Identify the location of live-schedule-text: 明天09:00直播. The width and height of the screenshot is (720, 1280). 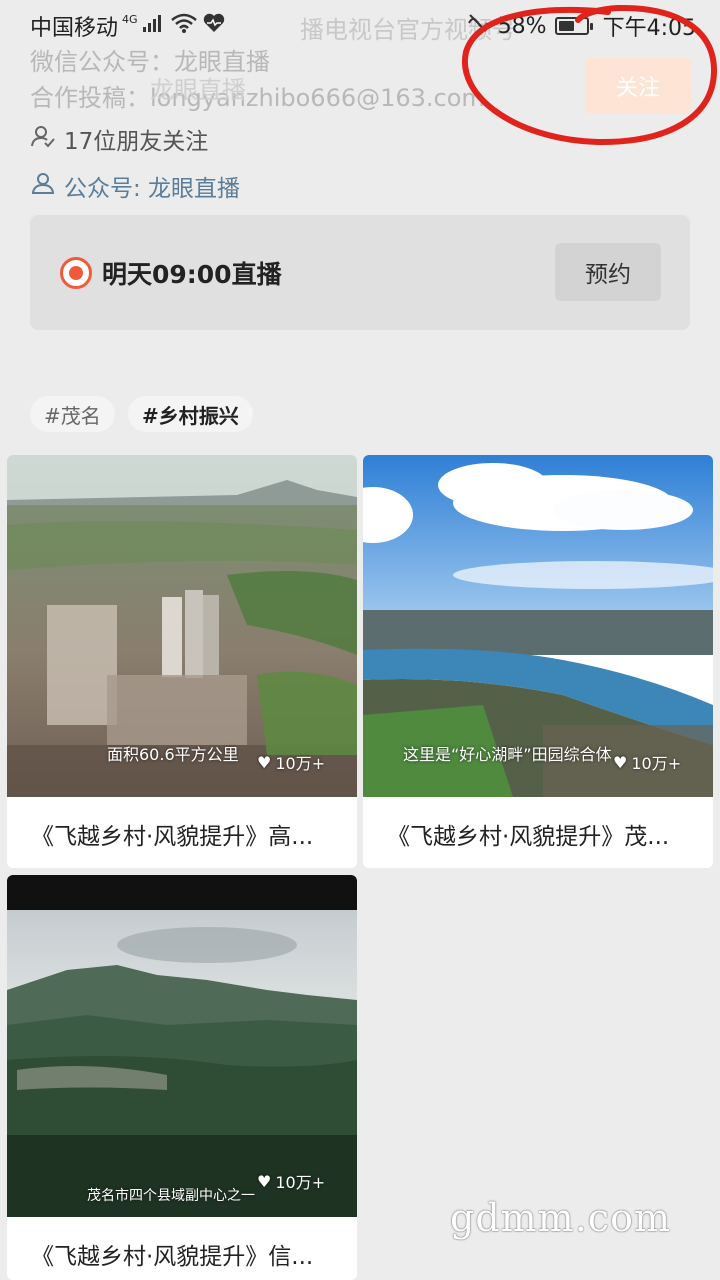
(192, 274).